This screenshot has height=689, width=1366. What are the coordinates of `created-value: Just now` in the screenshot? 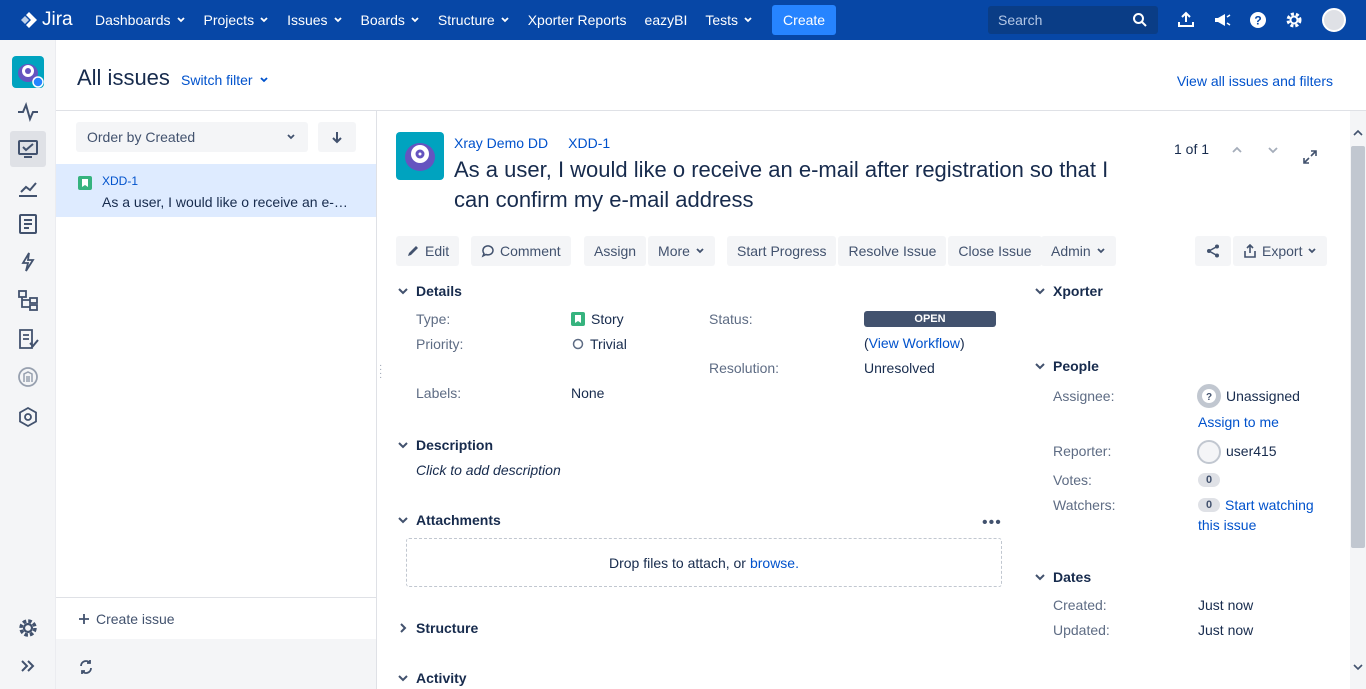 It's located at (1226, 605).